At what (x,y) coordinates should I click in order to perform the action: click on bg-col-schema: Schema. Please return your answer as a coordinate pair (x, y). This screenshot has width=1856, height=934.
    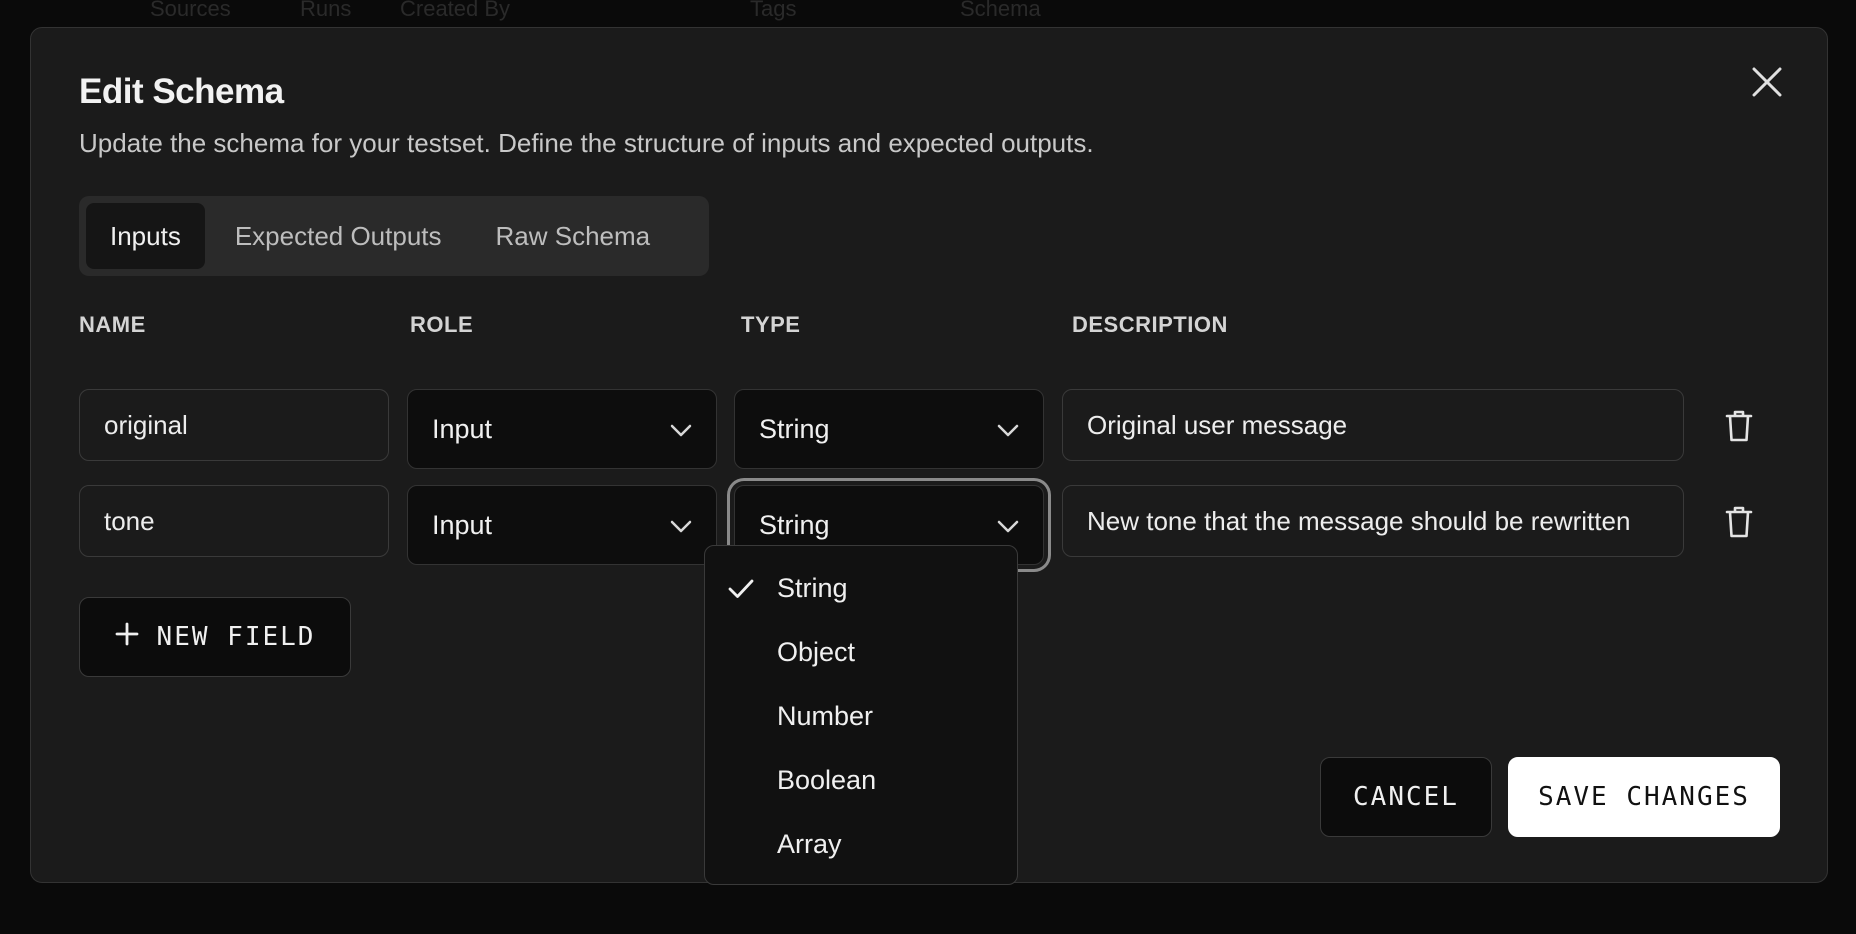
    Looking at the image, I should click on (1000, 10).